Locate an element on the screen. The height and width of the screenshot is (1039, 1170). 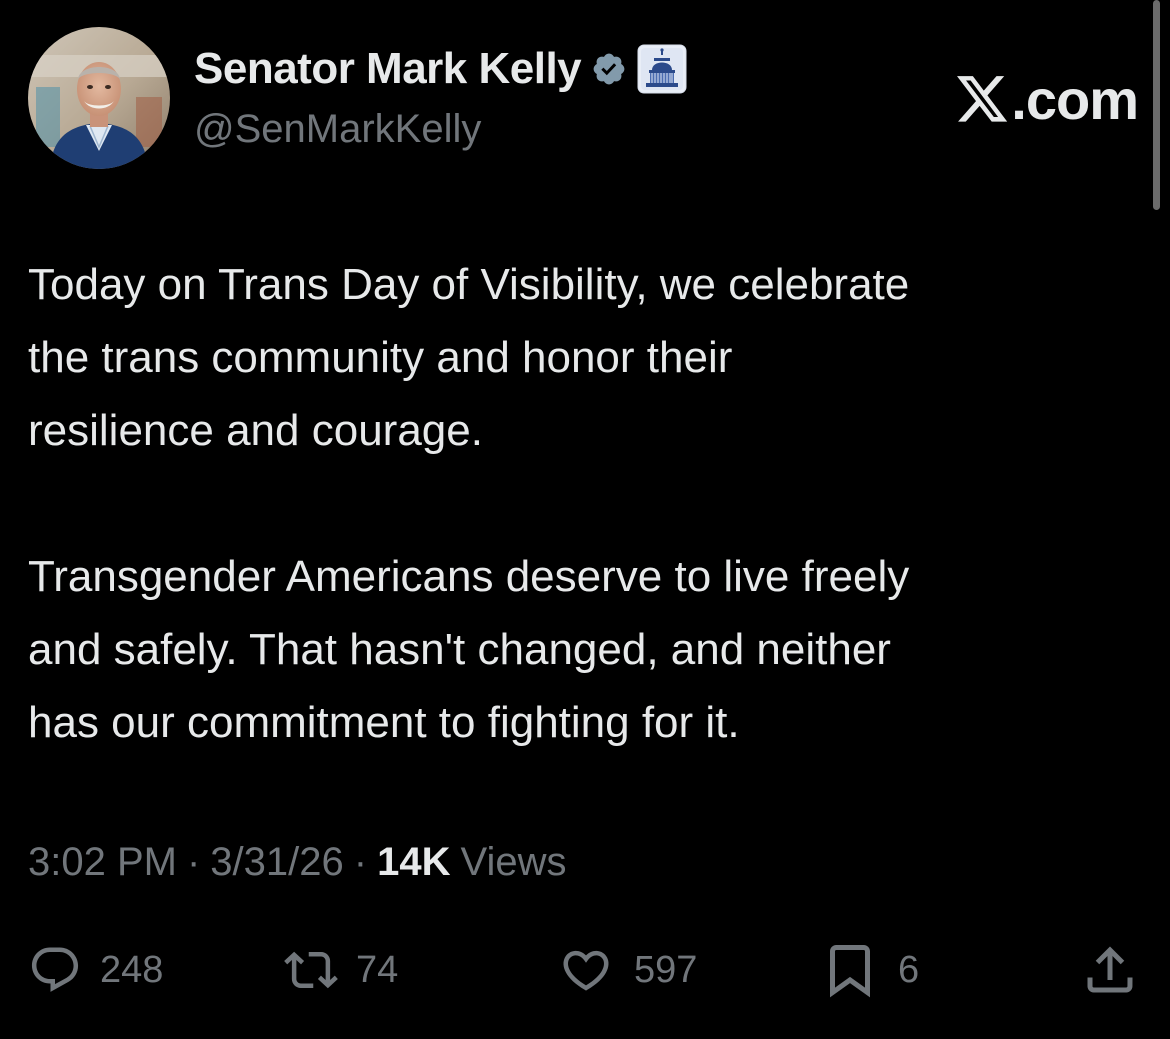
tweet-time: 3:02 PM is located at coordinates (102, 862).